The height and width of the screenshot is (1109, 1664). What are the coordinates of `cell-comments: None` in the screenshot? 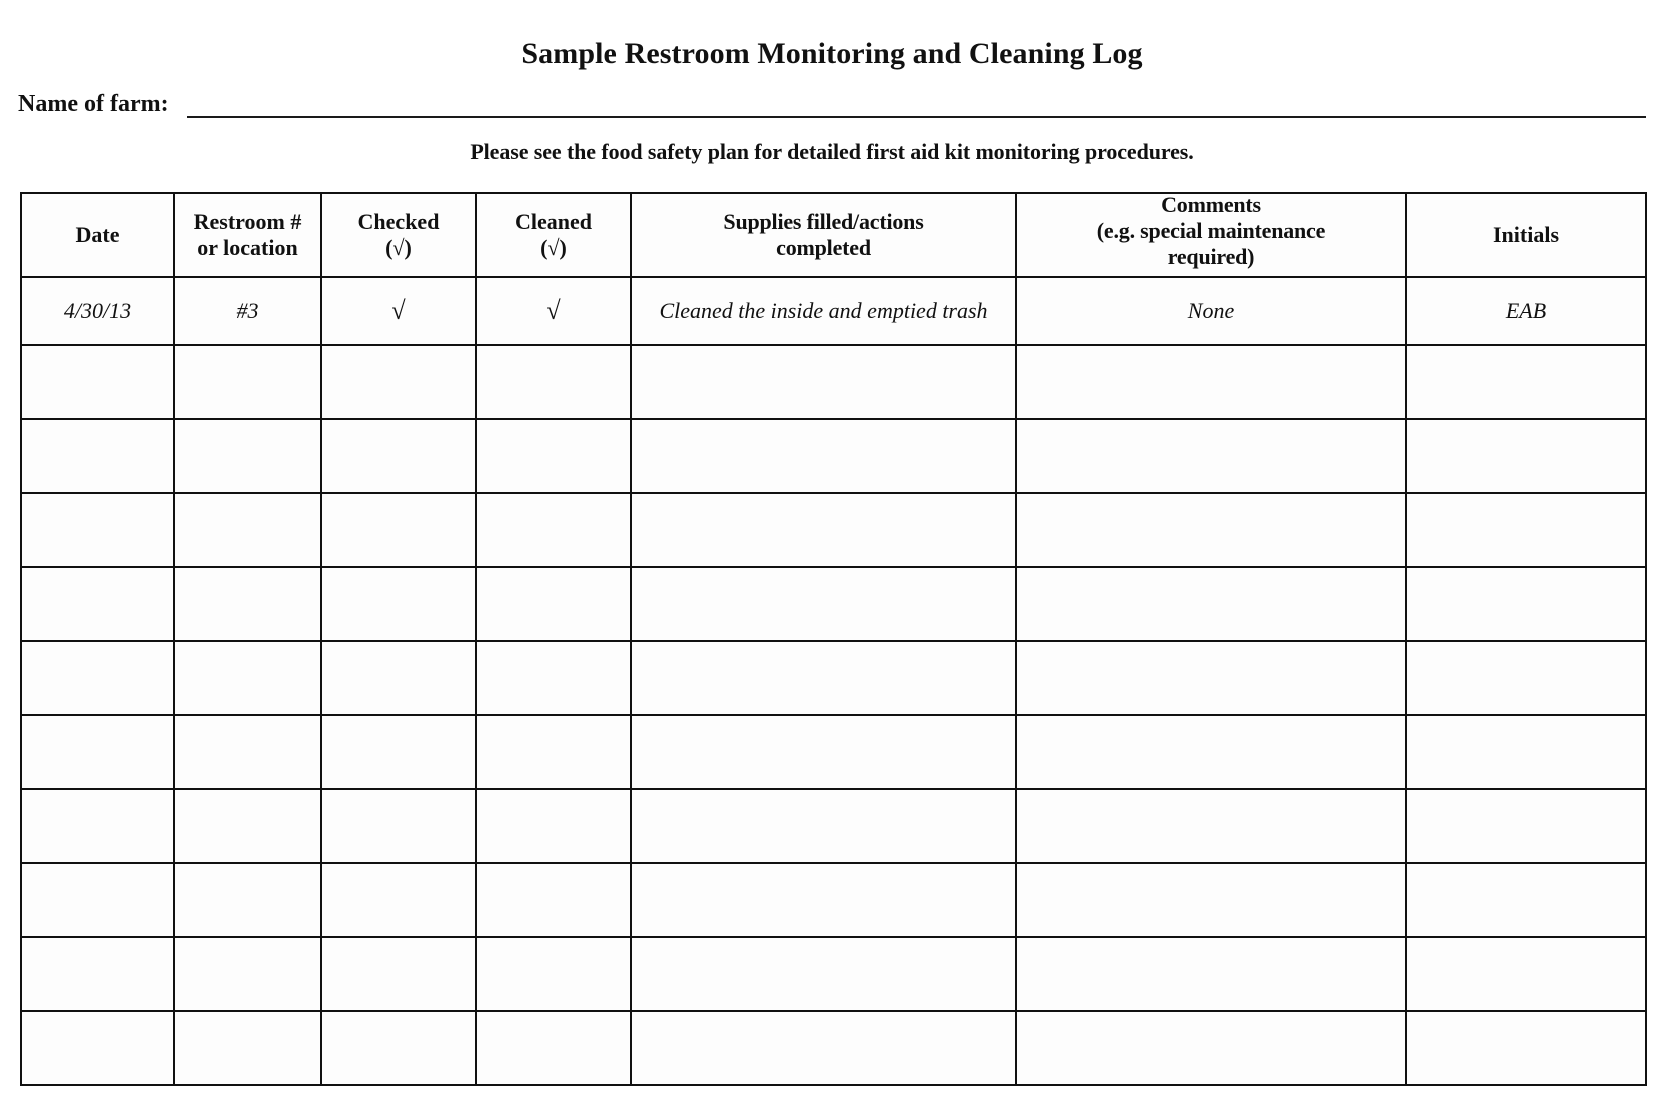 It's located at (1211, 311).